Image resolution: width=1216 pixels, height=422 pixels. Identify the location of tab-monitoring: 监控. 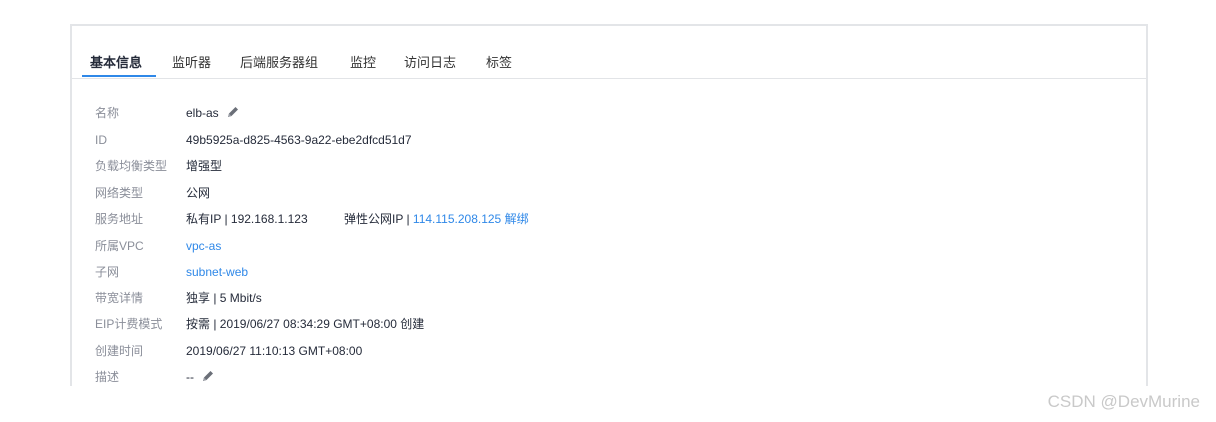
(363, 61).